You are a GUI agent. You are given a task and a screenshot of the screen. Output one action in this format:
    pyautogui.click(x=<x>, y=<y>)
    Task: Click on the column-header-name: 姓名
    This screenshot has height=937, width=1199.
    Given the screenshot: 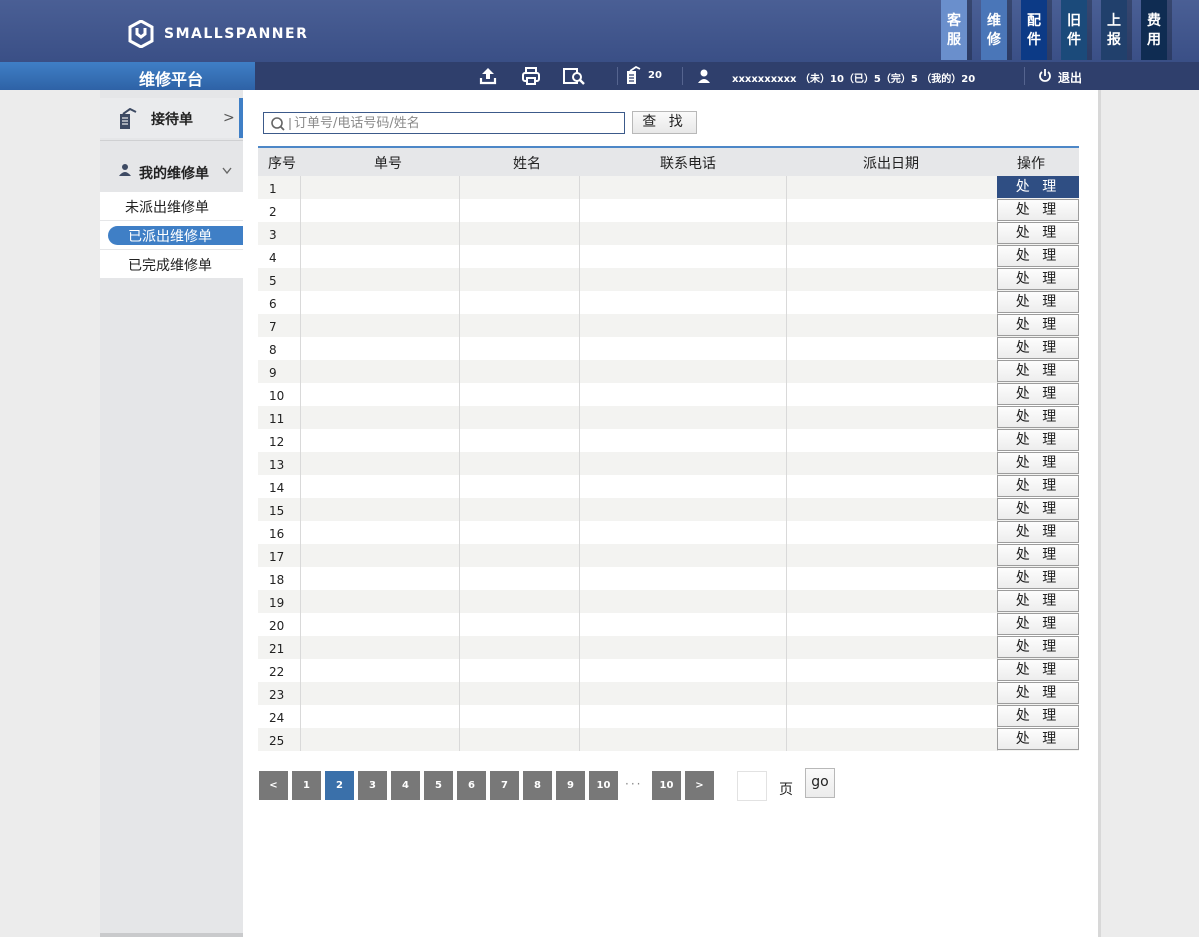 What is the action you would take?
    pyautogui.click(x=527, y=164)
    